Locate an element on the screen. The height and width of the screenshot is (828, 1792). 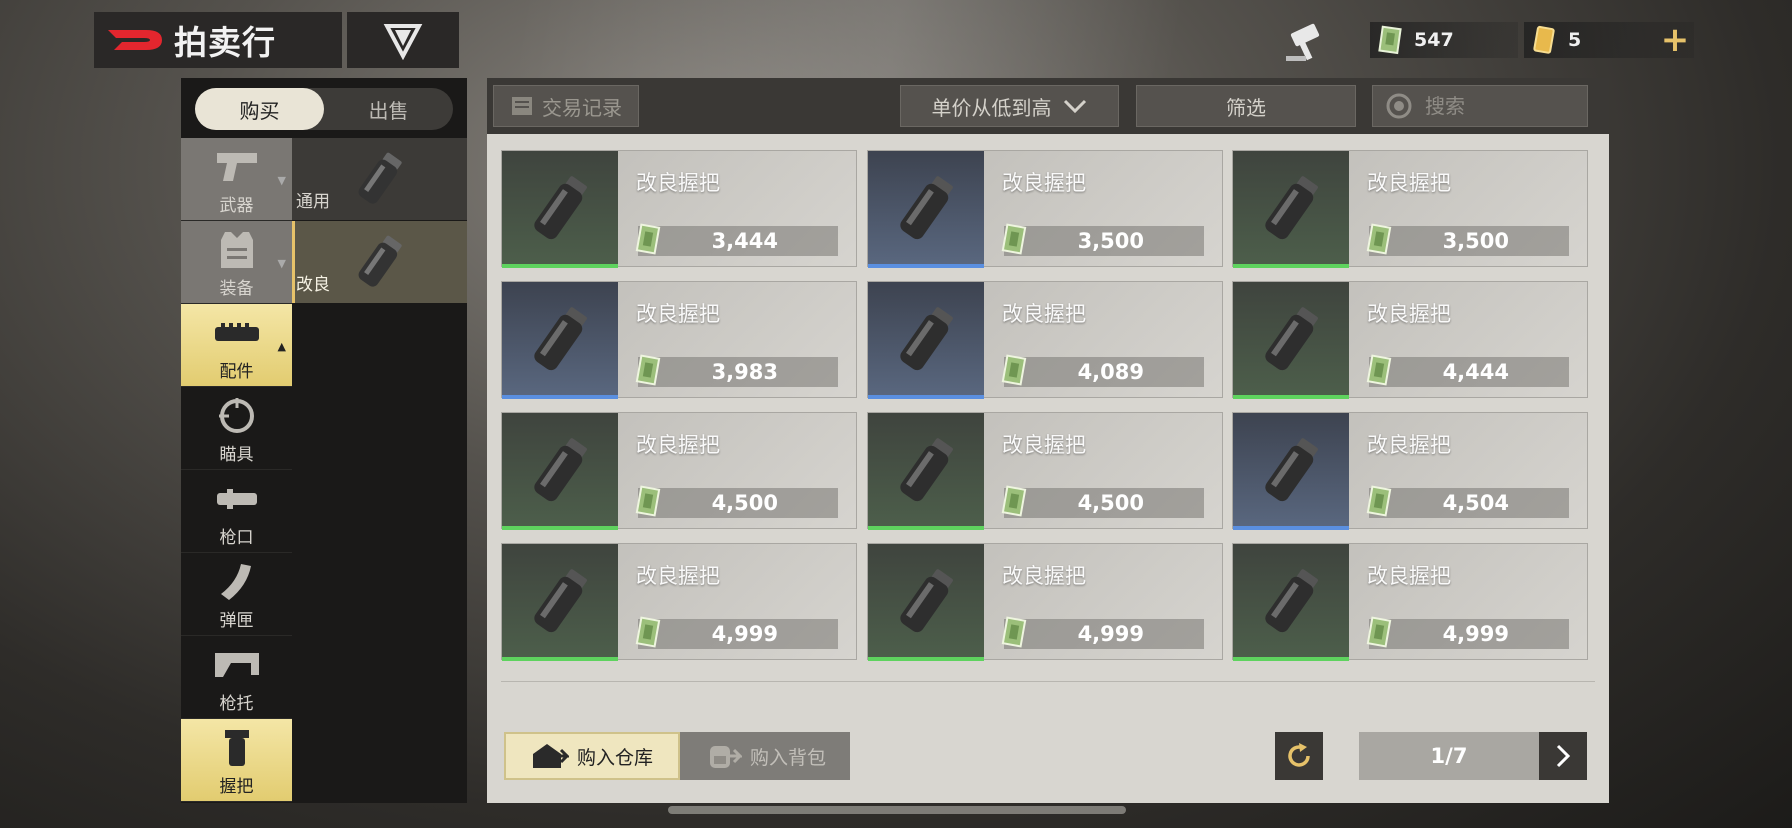
auction-hammer-icon is located at coordinates (1306, 42).